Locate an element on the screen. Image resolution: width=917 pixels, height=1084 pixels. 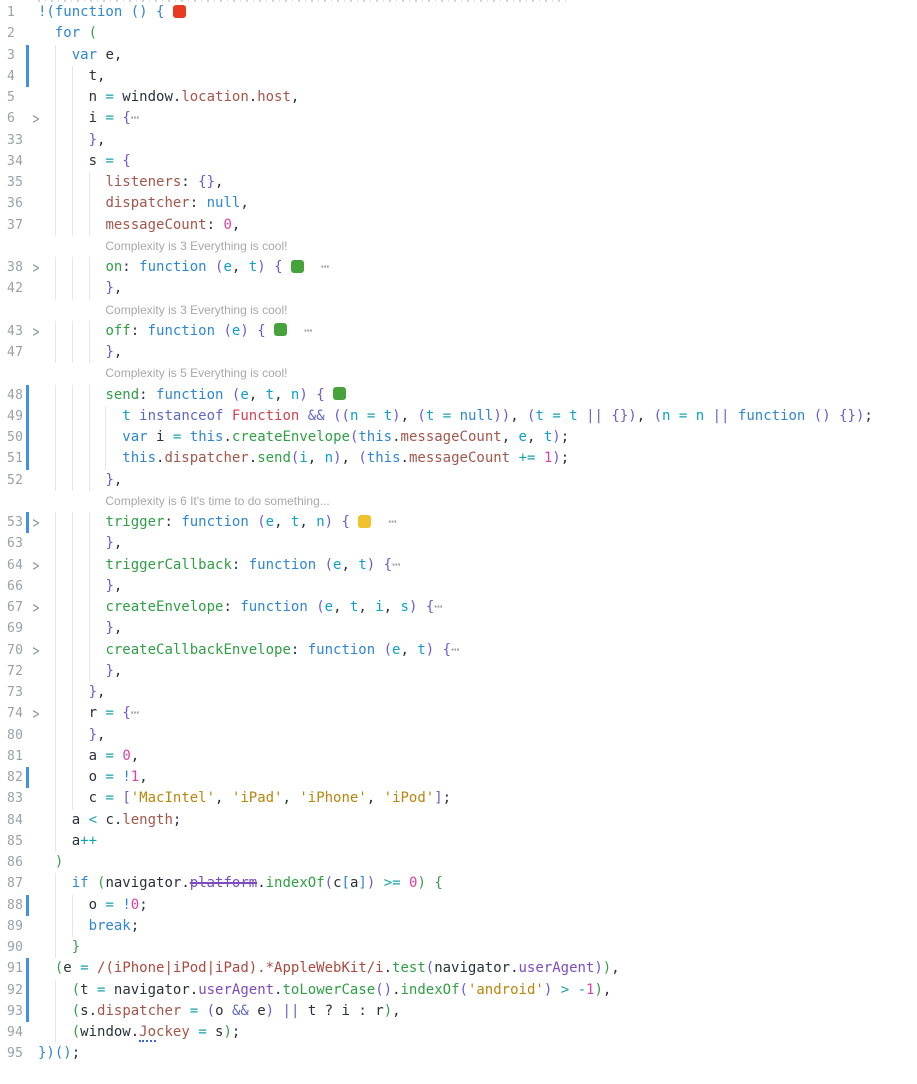
line-number: 42 is located at coordinates (17, 288).